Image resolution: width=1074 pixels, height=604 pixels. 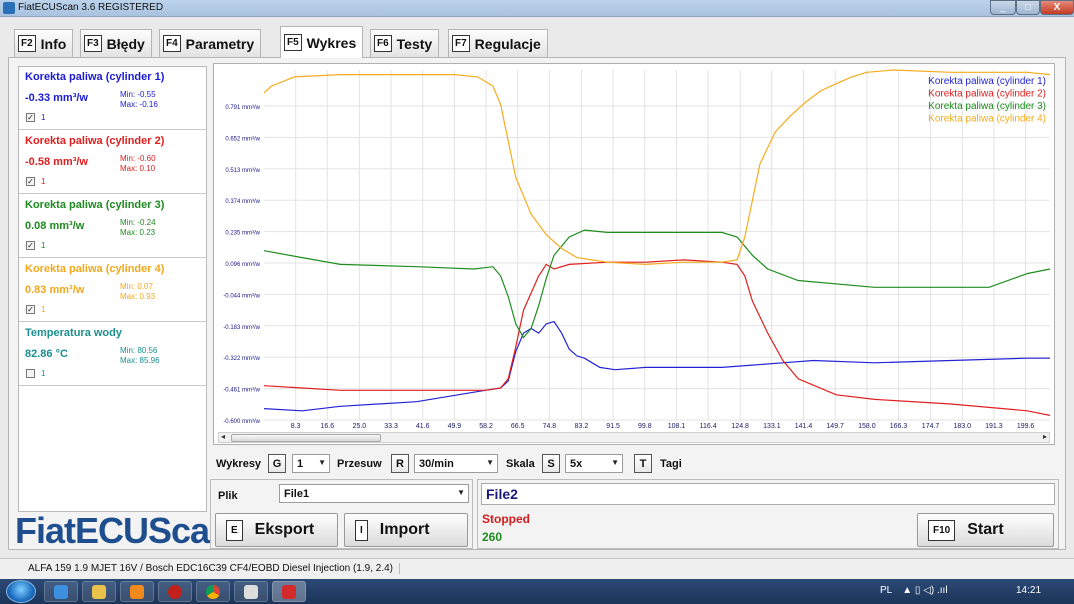 I want to click on x-tick-label: 158.0, so click(x=867, y=426).